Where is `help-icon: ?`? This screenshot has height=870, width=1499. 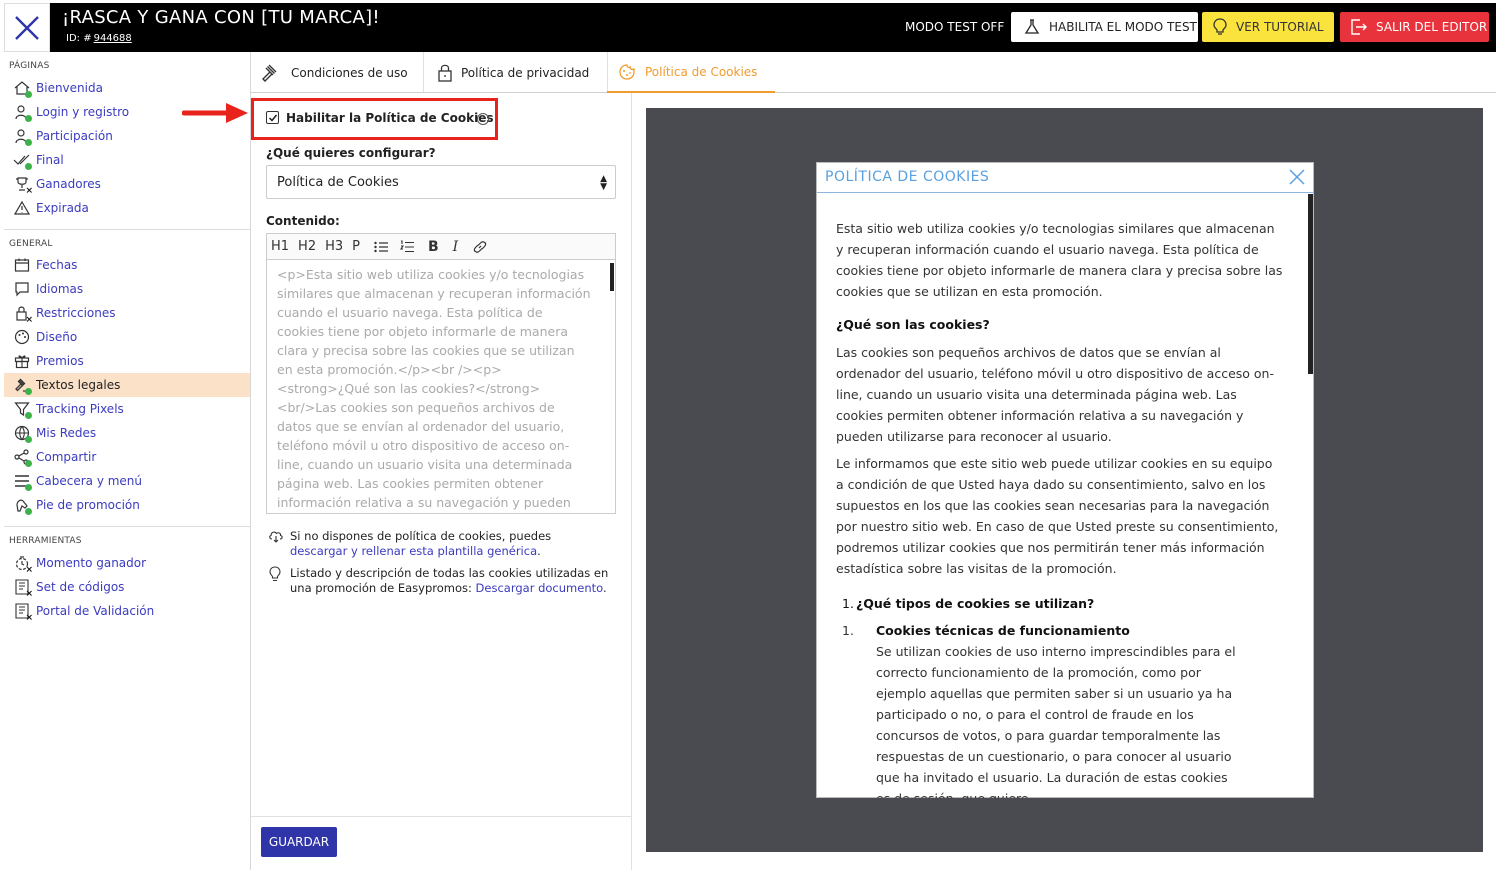
help-icon: ? is located at coordinates (483, 119).